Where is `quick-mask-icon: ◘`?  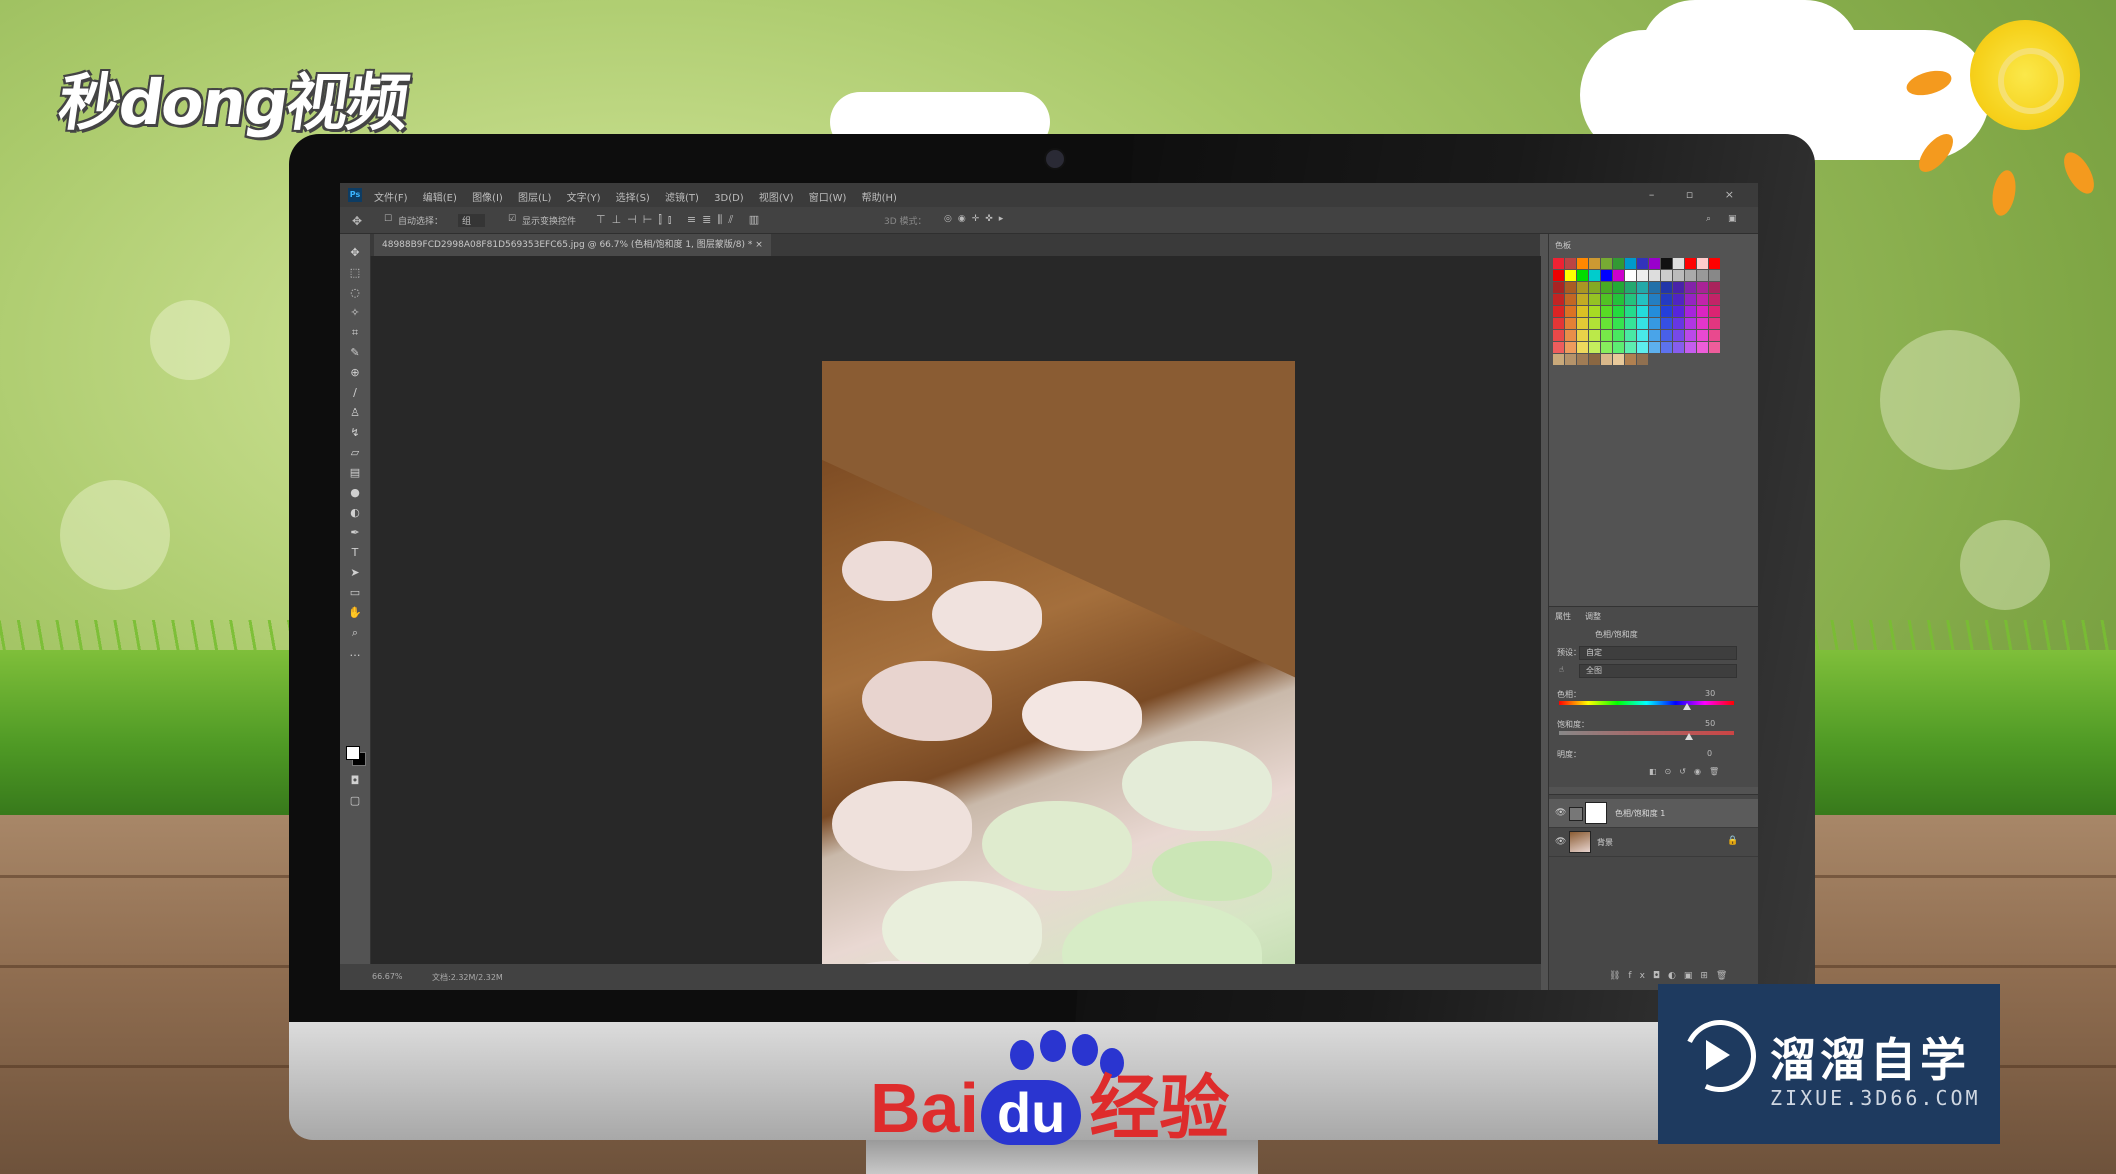
quick-mask-icon: ◘ is located at coordinates (355, 781).